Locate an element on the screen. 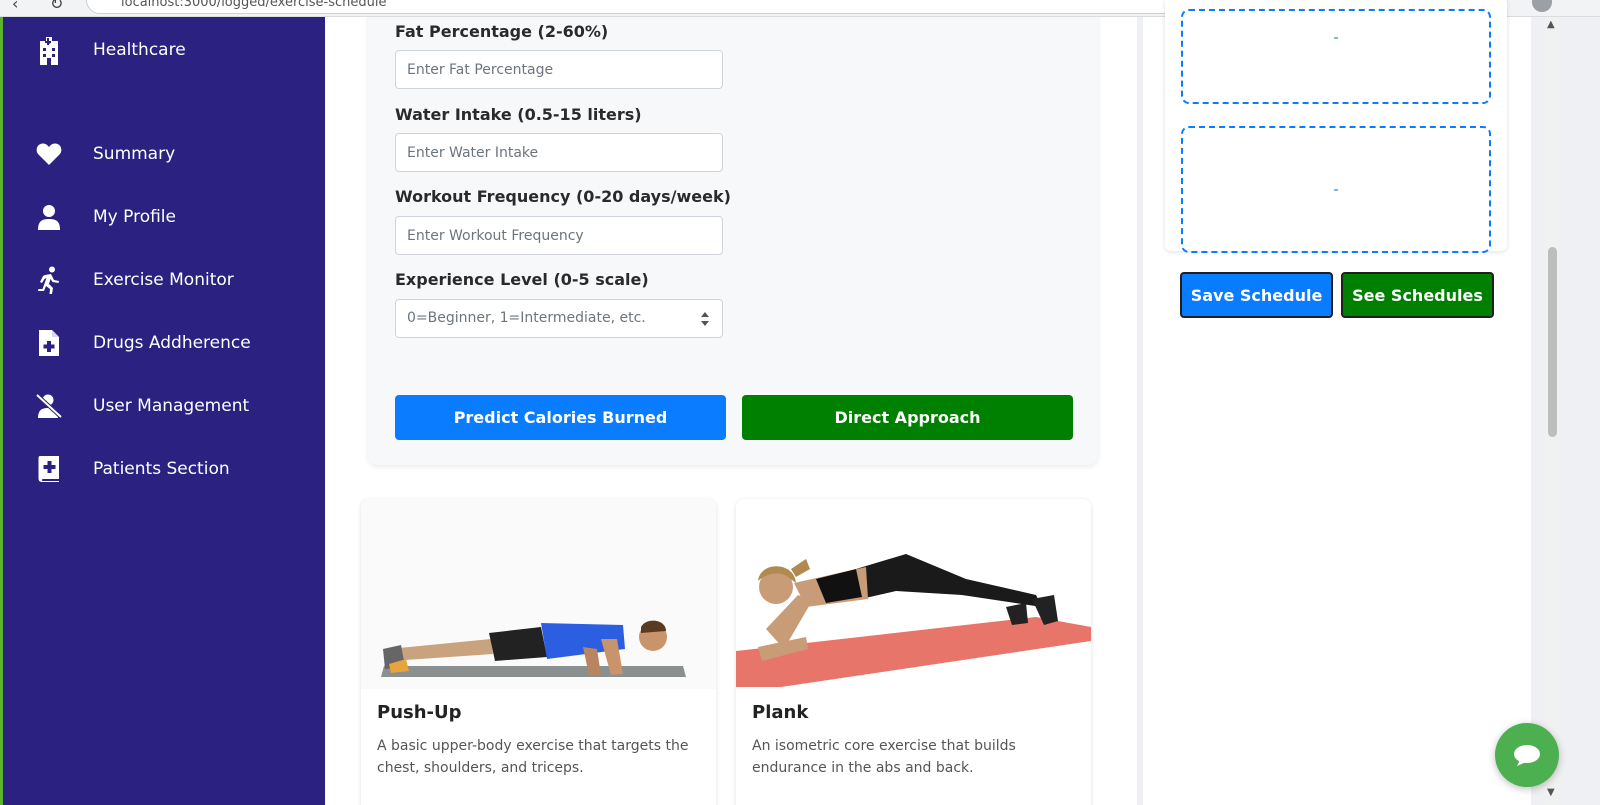 This screenshot has height=805, width=1600. sidebar-item-my-profile: My Profile is located at coordinates (175, 217).